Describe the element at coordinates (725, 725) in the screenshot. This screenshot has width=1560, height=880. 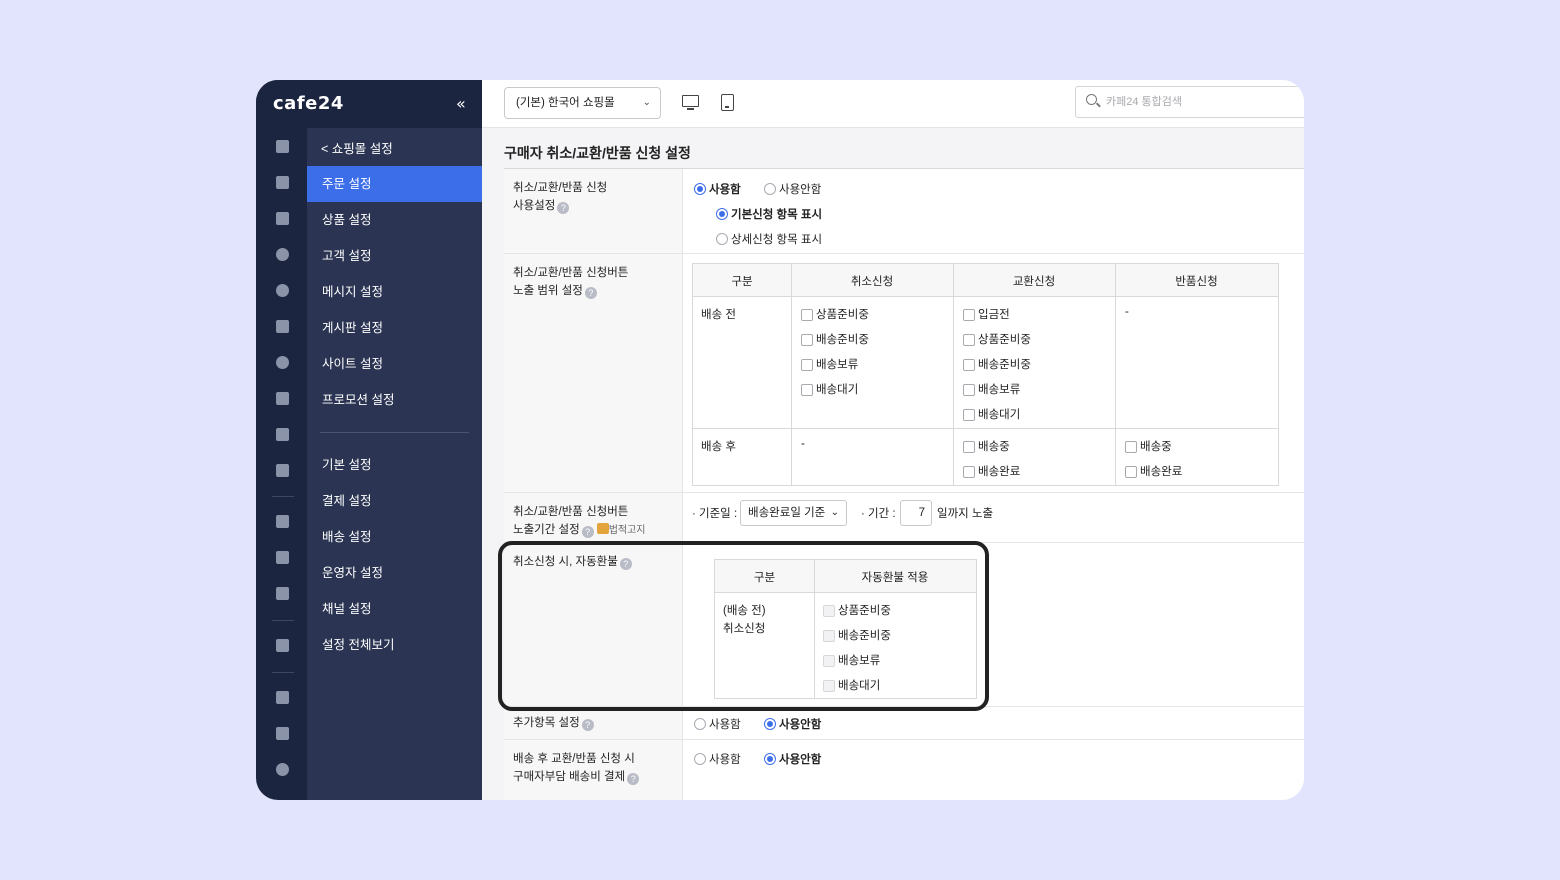
I see `extra-use-label: 사용함` at that location.